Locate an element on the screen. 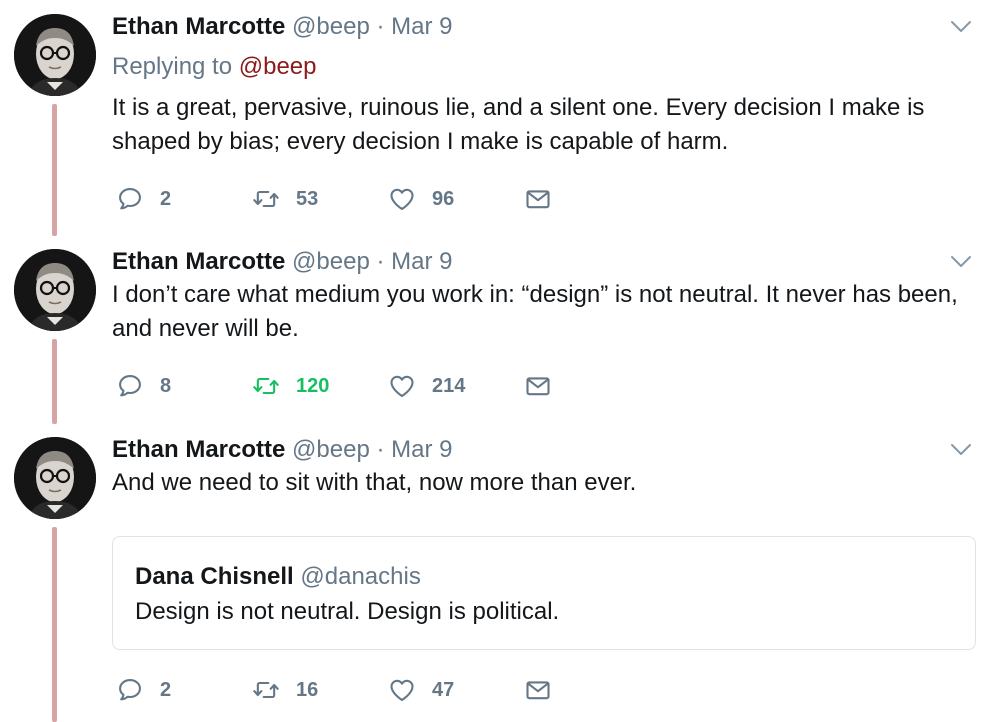 This screenshot has width=998, height=722. mention-link: @beep is located at coordinates (278, 66).